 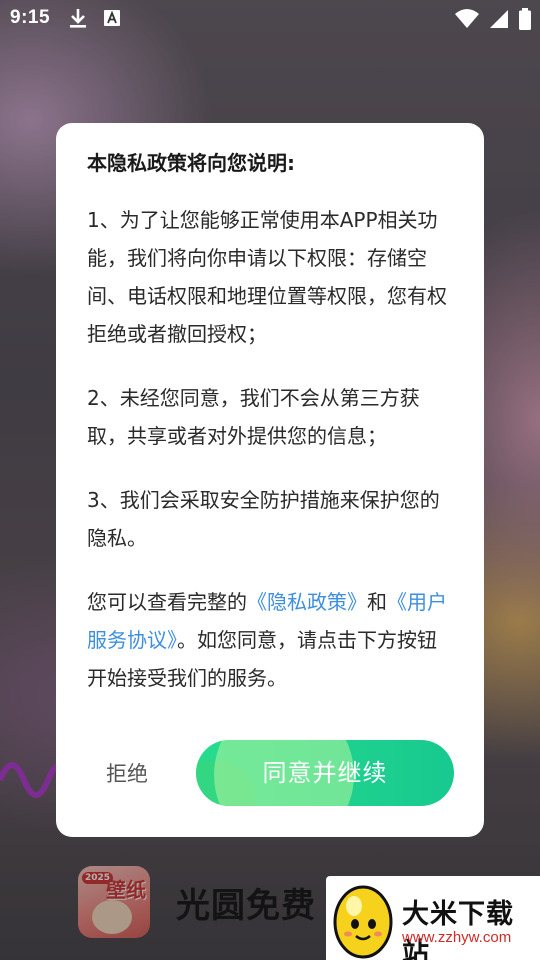 I want to click on privacy-policy-link: 《隐私政策》, so click(x=307, y=602).